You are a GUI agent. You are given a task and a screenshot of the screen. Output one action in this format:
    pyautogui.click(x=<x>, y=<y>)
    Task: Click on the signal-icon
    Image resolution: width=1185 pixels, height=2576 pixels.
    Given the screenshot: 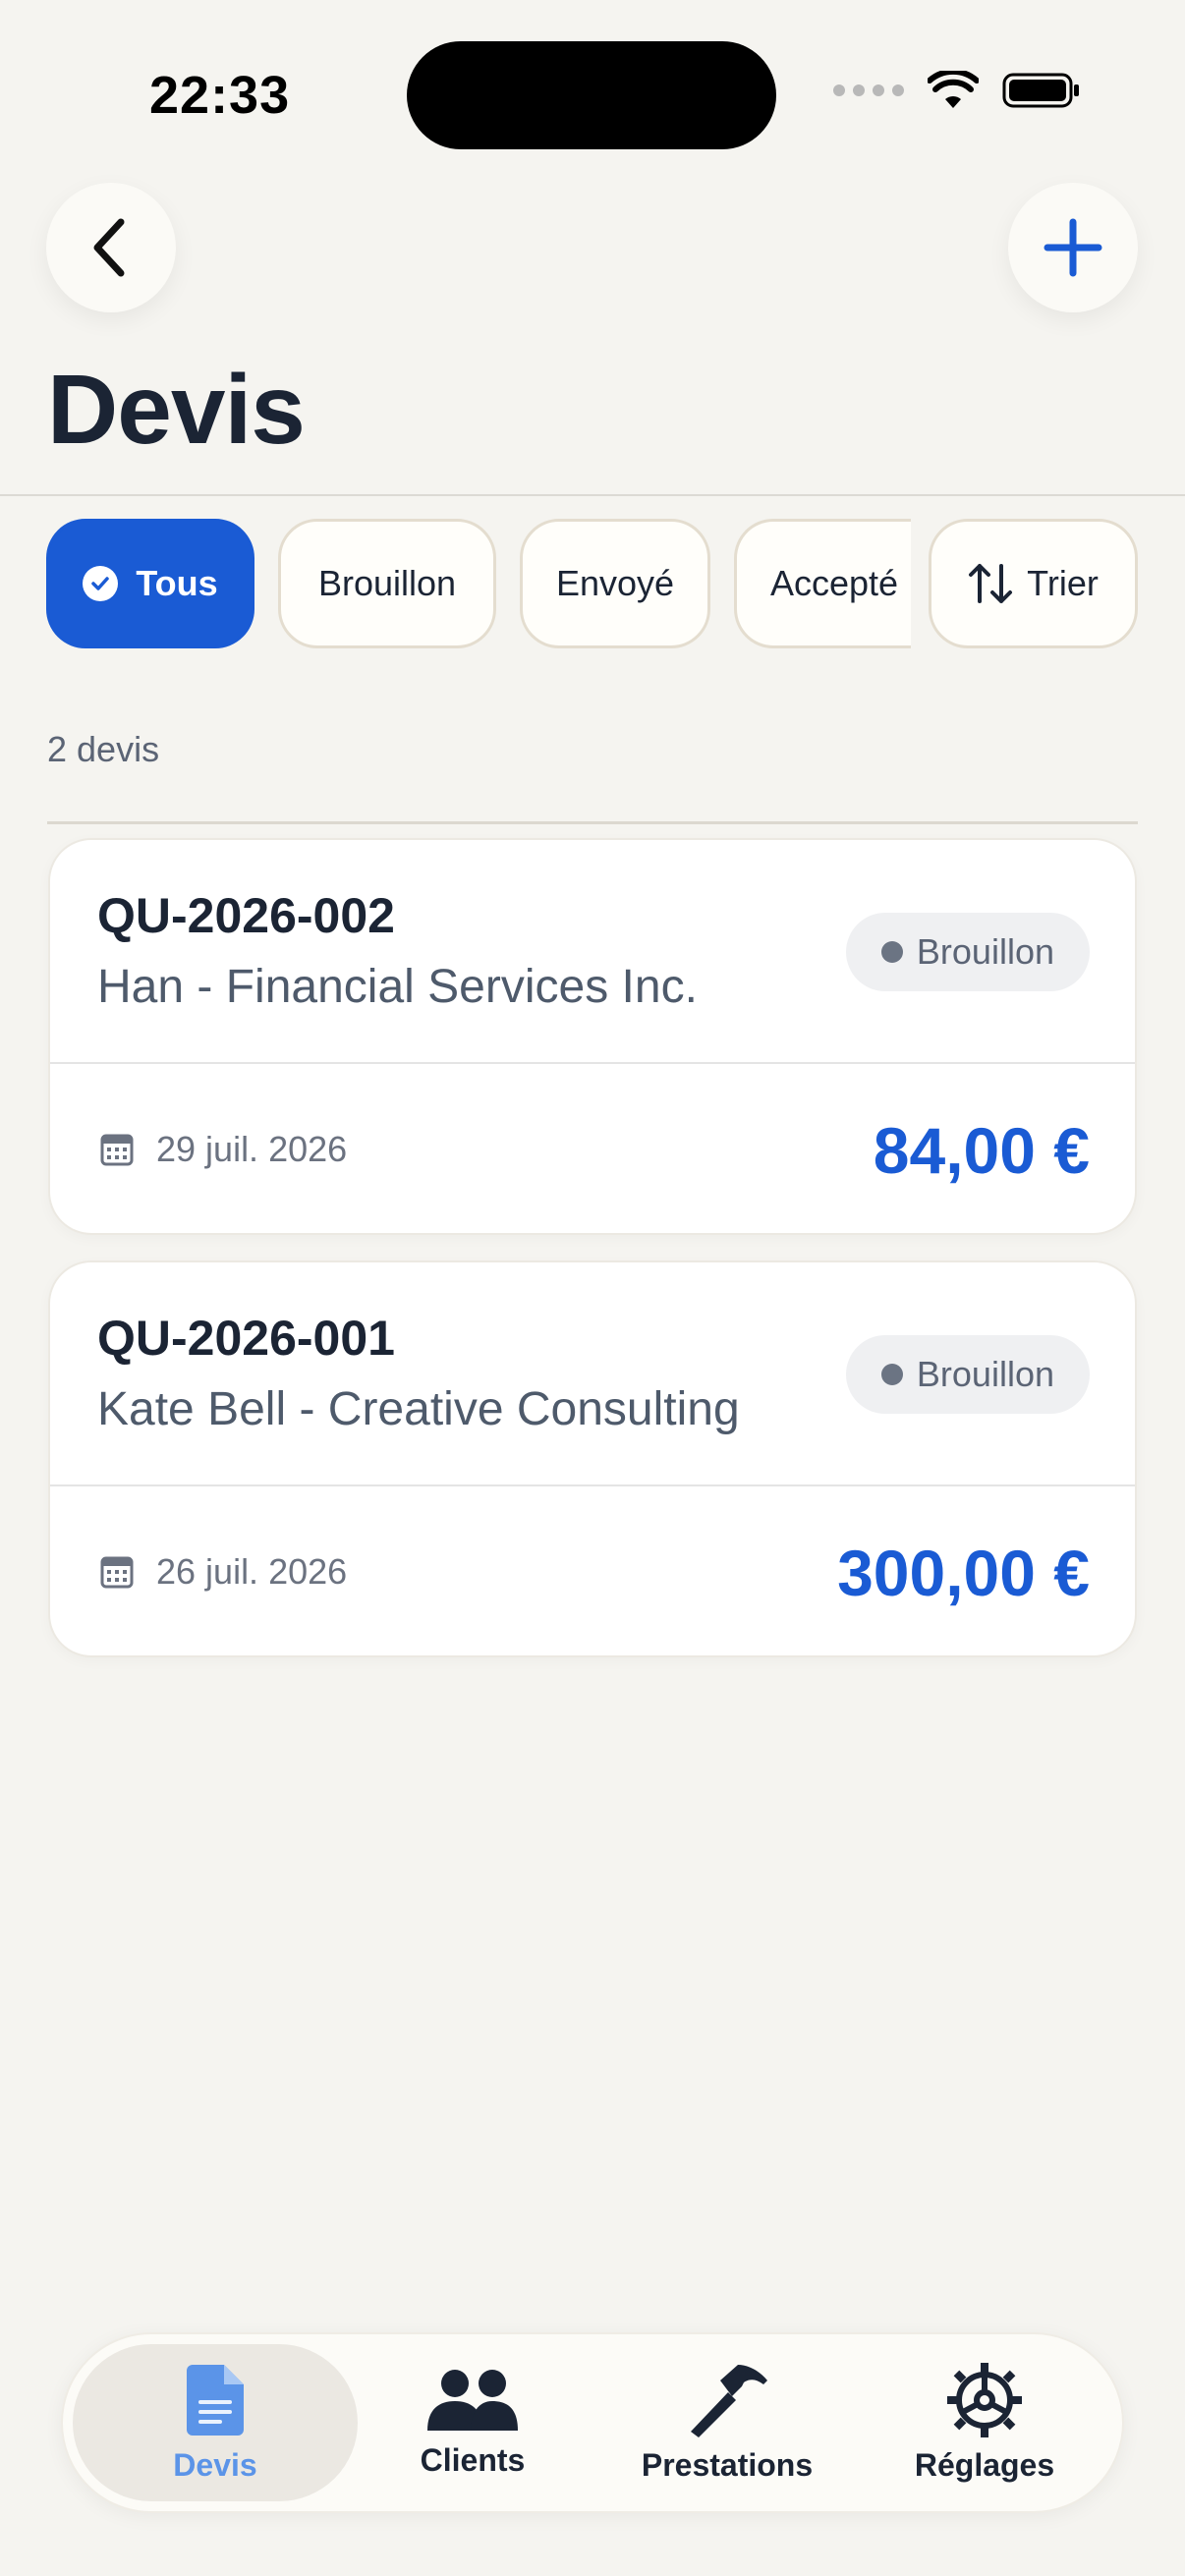 What is the action you would take?
    pyautogui.click(x=869, y=90)
    